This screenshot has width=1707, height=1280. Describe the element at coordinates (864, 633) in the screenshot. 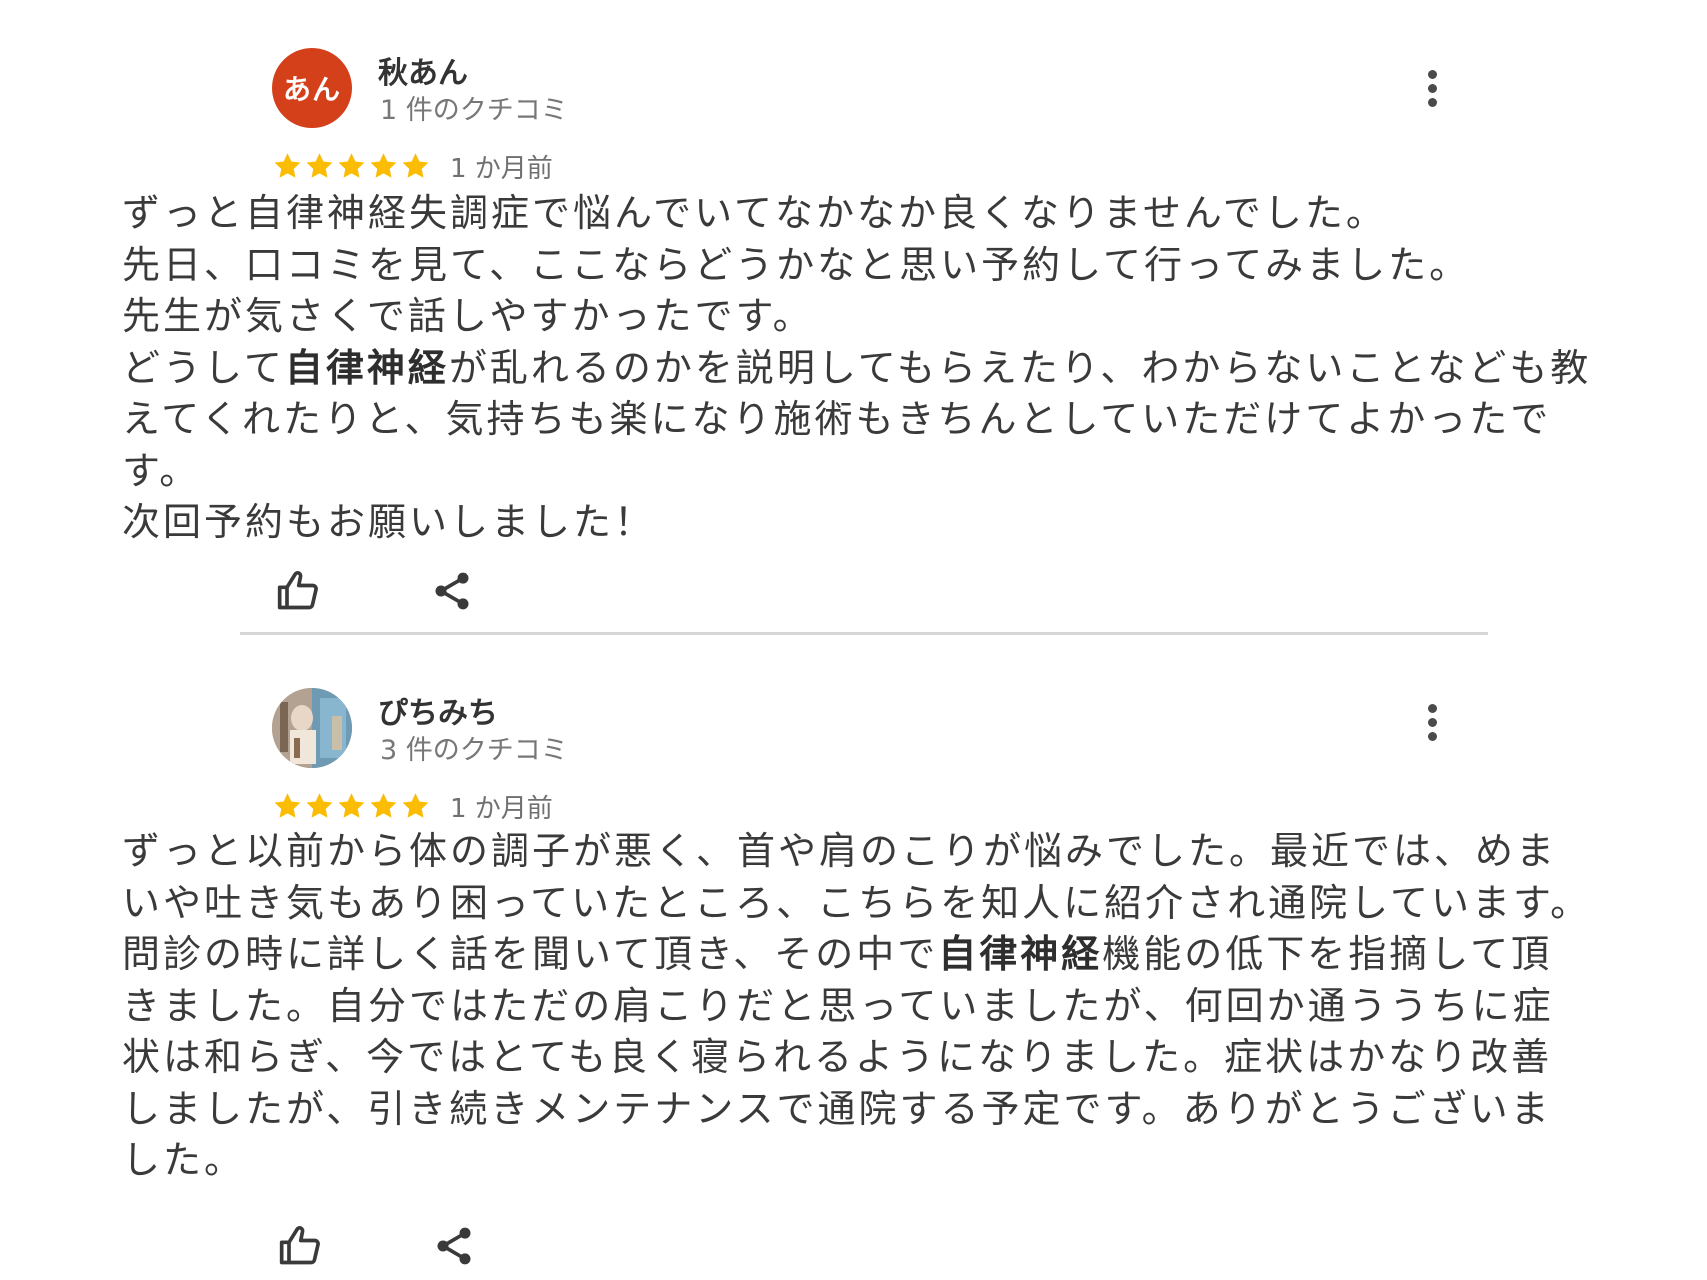

I see `divider` at that location.